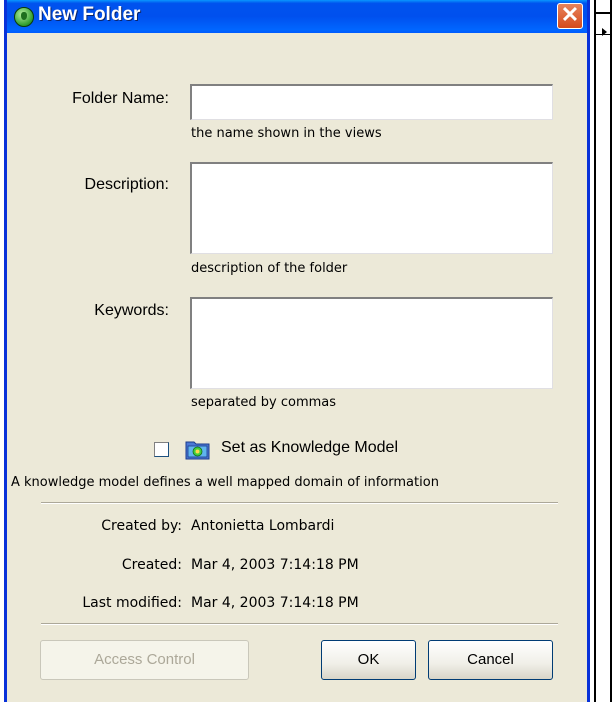  I want to click on separator-bottom, so click(299, 624).